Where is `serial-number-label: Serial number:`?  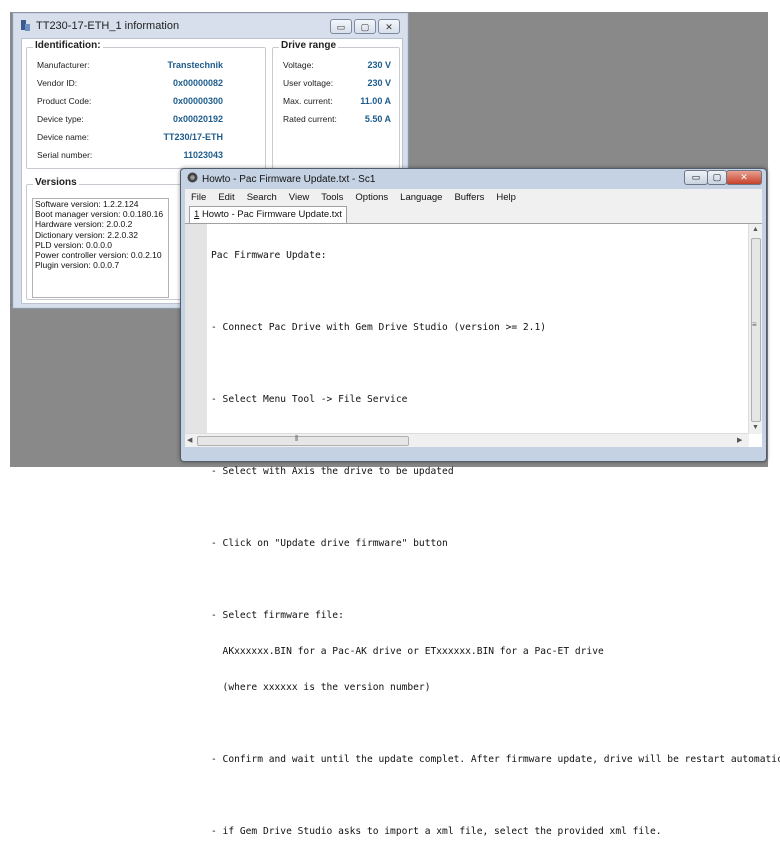
serial-number-label: Serial number: is located at coordinates (65, 155).